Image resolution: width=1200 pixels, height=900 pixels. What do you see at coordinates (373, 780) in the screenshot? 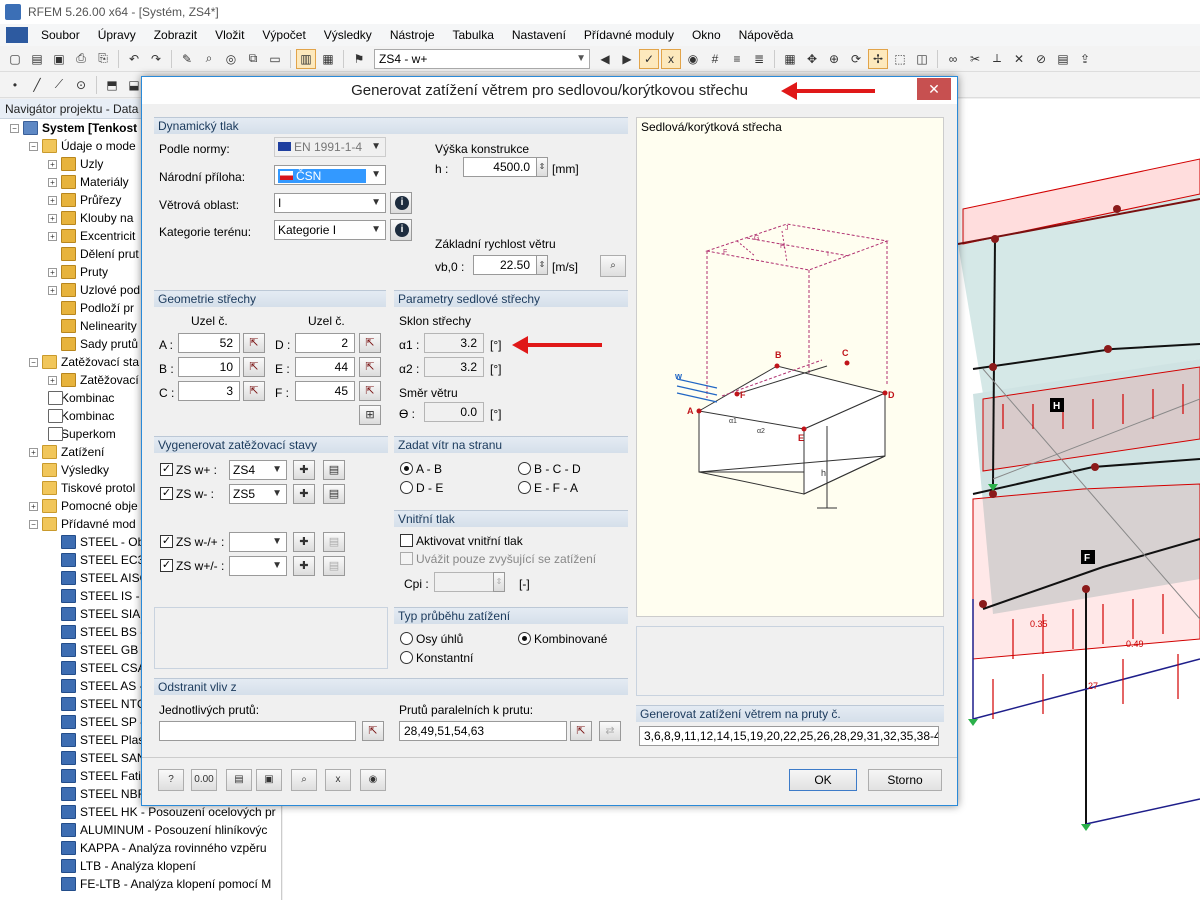
I see `view-icon: ◉` at bounding box center [373, 780].